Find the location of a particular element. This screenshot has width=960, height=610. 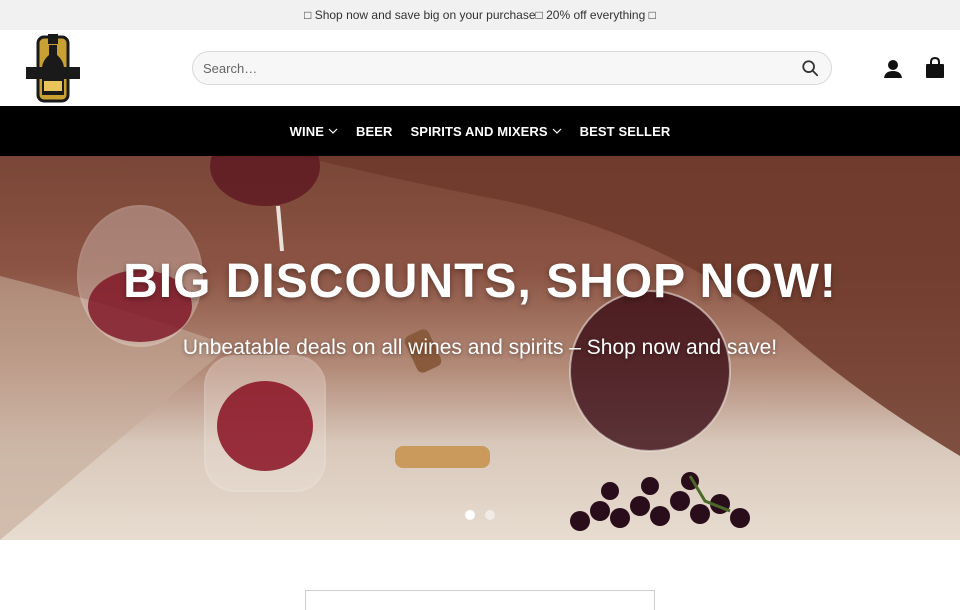

account-icon is located at coordinates (893, 69).